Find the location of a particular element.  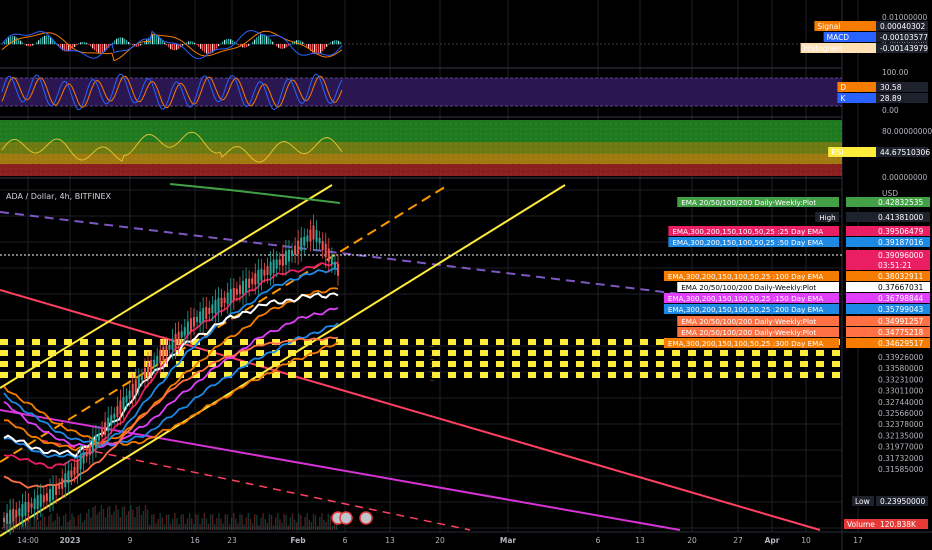

time-axis-tick: Apr is located at coordinates (772, 540).